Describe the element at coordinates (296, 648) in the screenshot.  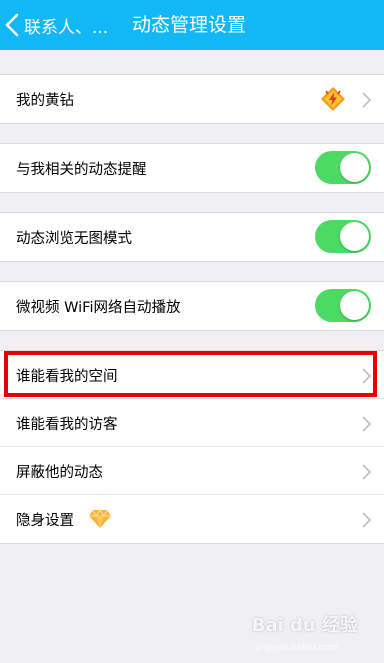
I see `watermark-url: jingyan.baidu.com` at that location.